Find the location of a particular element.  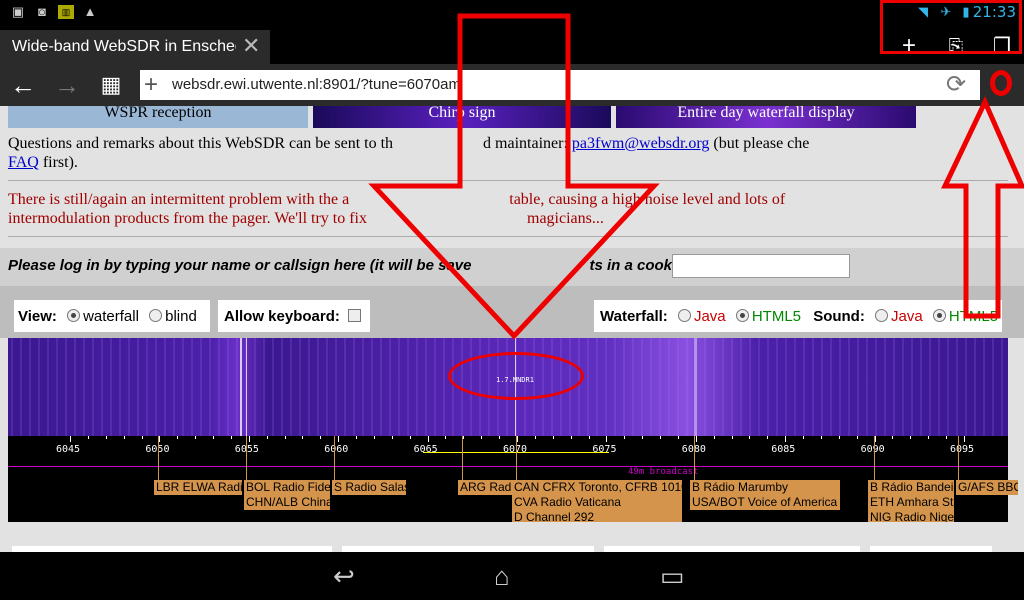

signal-highlight-ellipse is located at coordinates (516, 376).